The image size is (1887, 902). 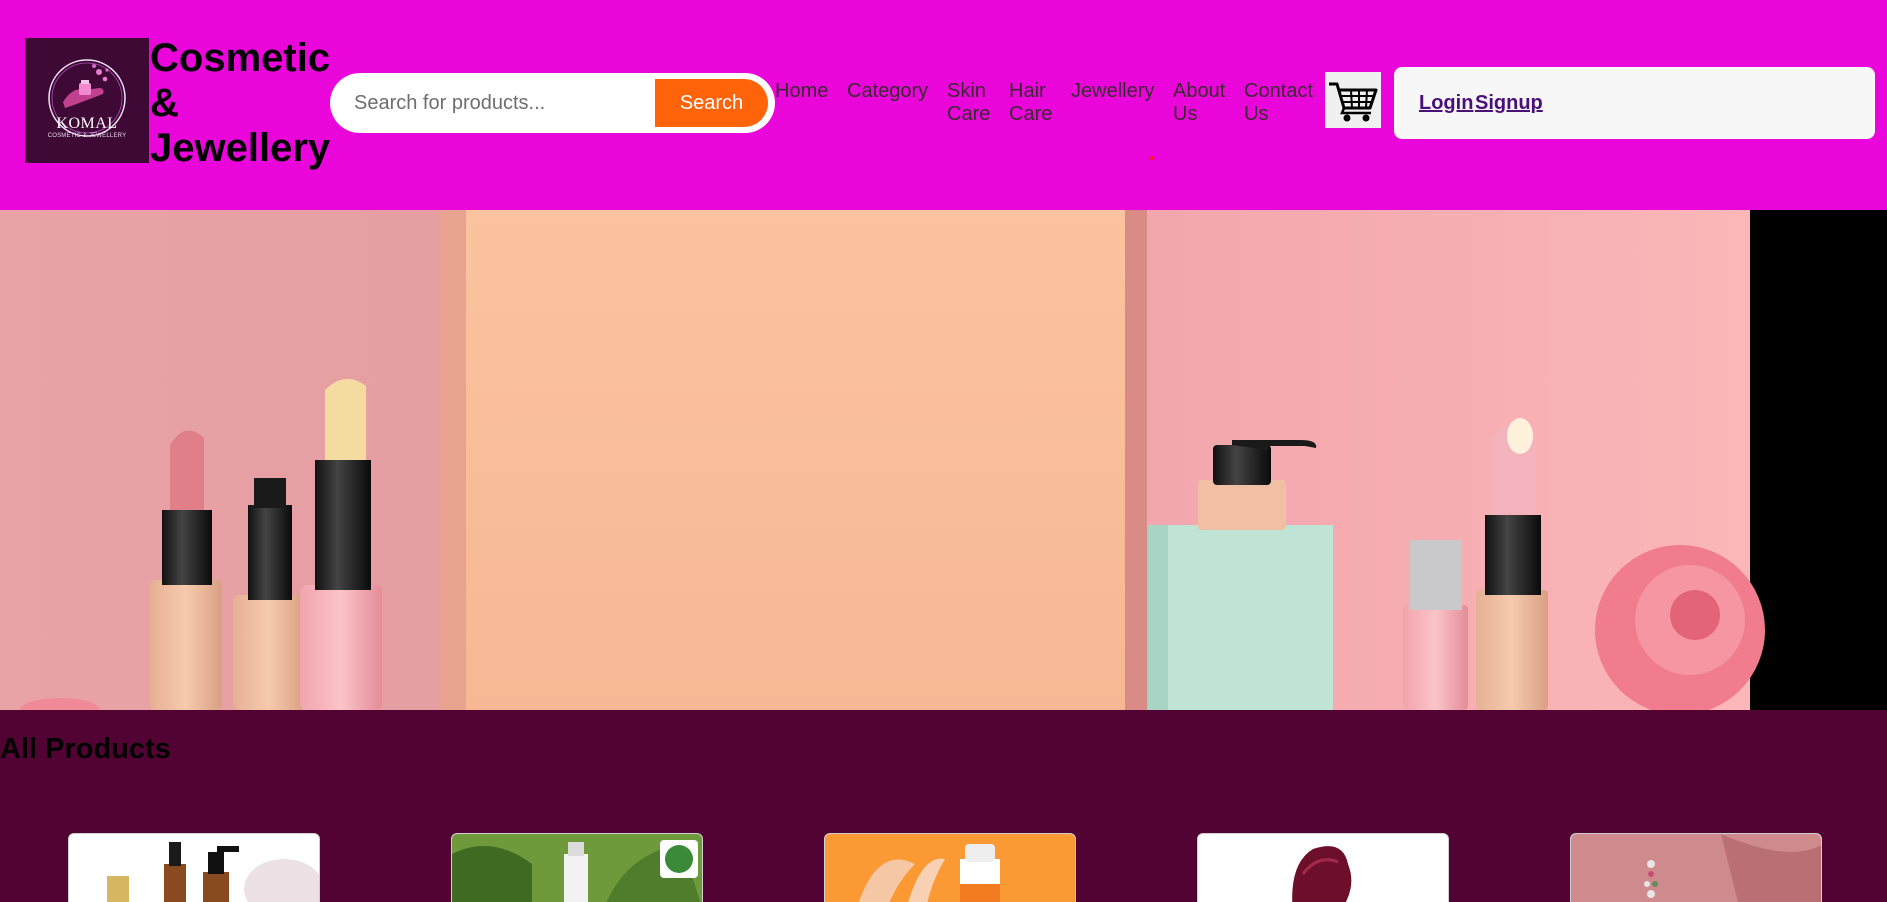 I want to click on nav-item-skin-care: Skin Care, so click(x=971, y=103).